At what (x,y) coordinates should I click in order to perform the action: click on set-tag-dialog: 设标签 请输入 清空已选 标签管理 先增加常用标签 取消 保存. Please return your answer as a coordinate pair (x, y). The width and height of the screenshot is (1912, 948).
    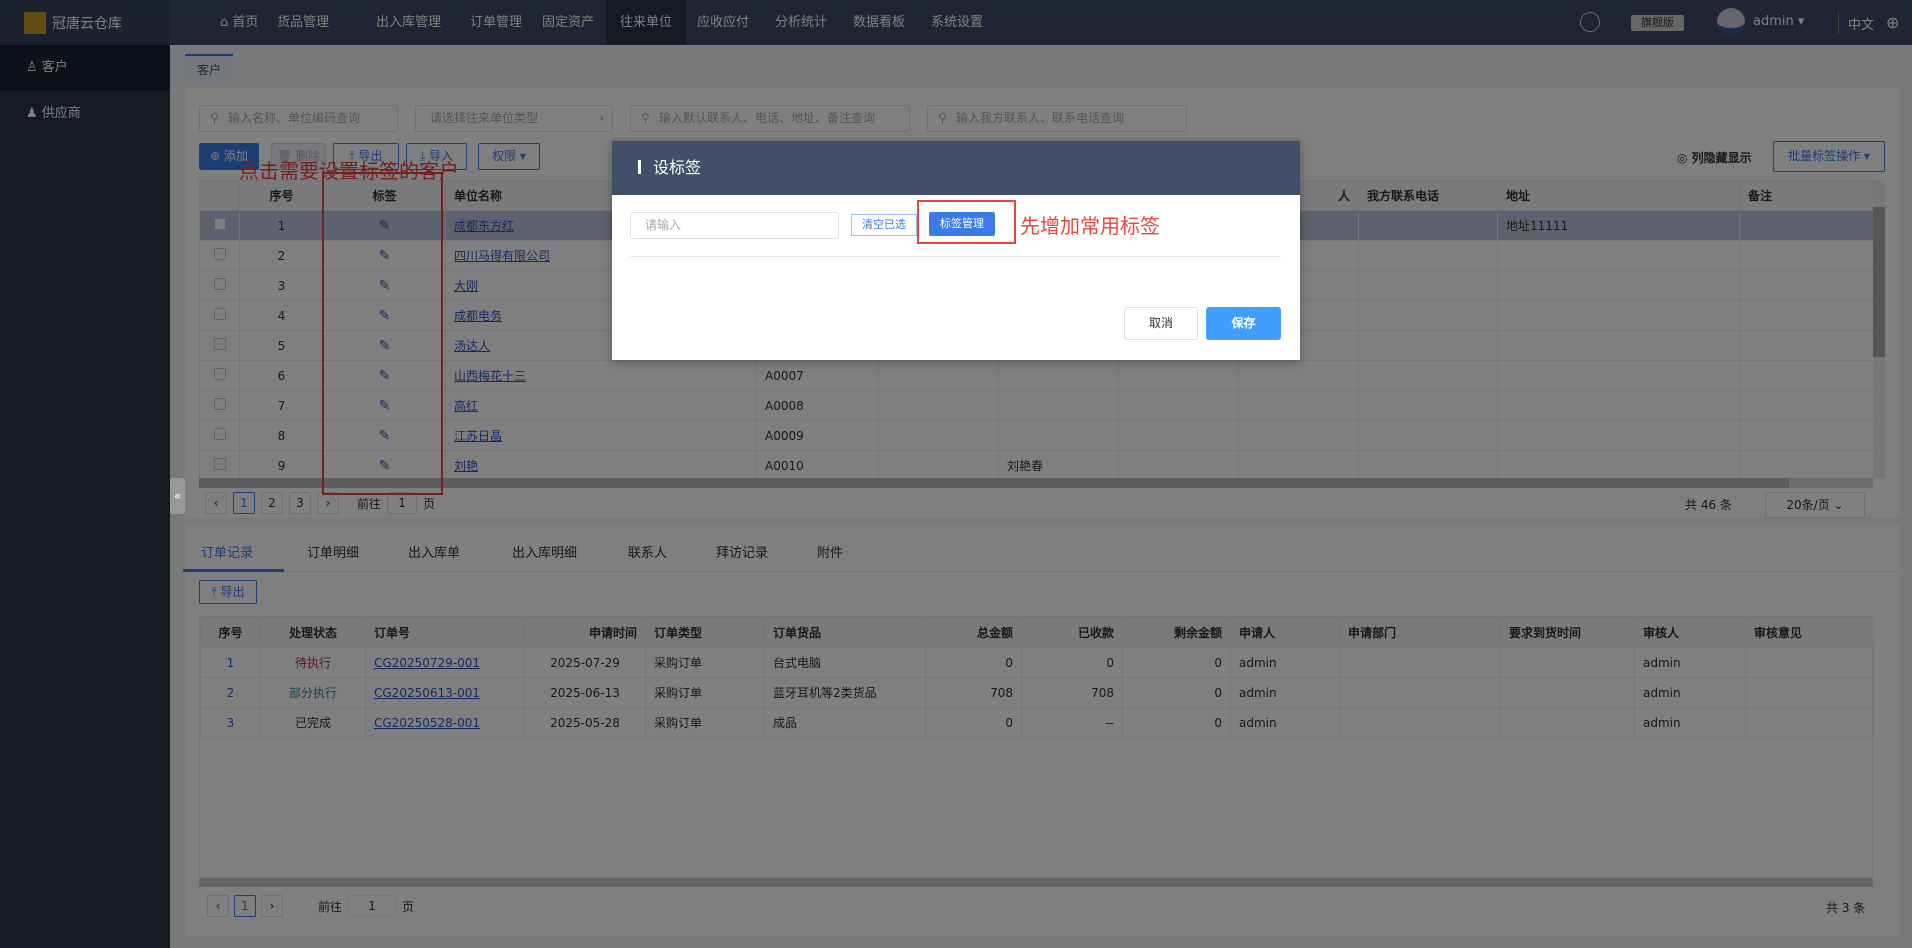
    Looking at the image, I should click on (956, 250).